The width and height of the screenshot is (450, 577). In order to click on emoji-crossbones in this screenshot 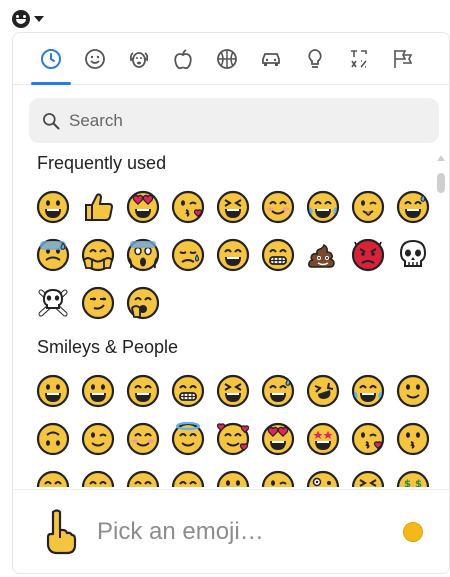, I will do `click(53, 303)`.